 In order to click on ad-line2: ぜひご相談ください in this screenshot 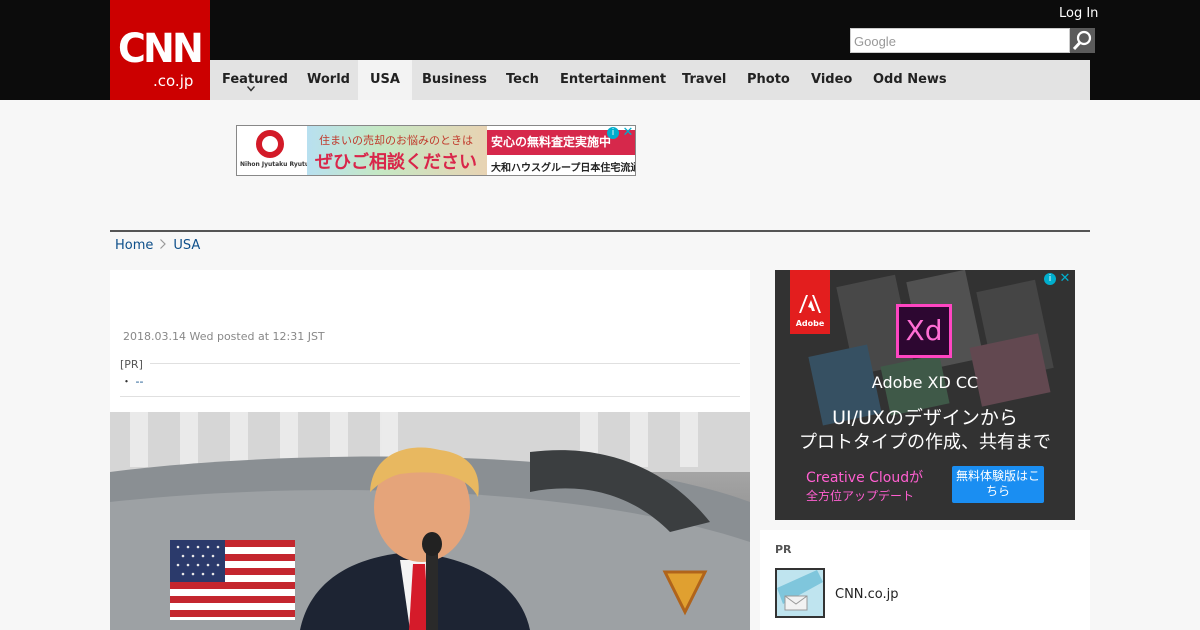, I will do `click(396, 162)`.